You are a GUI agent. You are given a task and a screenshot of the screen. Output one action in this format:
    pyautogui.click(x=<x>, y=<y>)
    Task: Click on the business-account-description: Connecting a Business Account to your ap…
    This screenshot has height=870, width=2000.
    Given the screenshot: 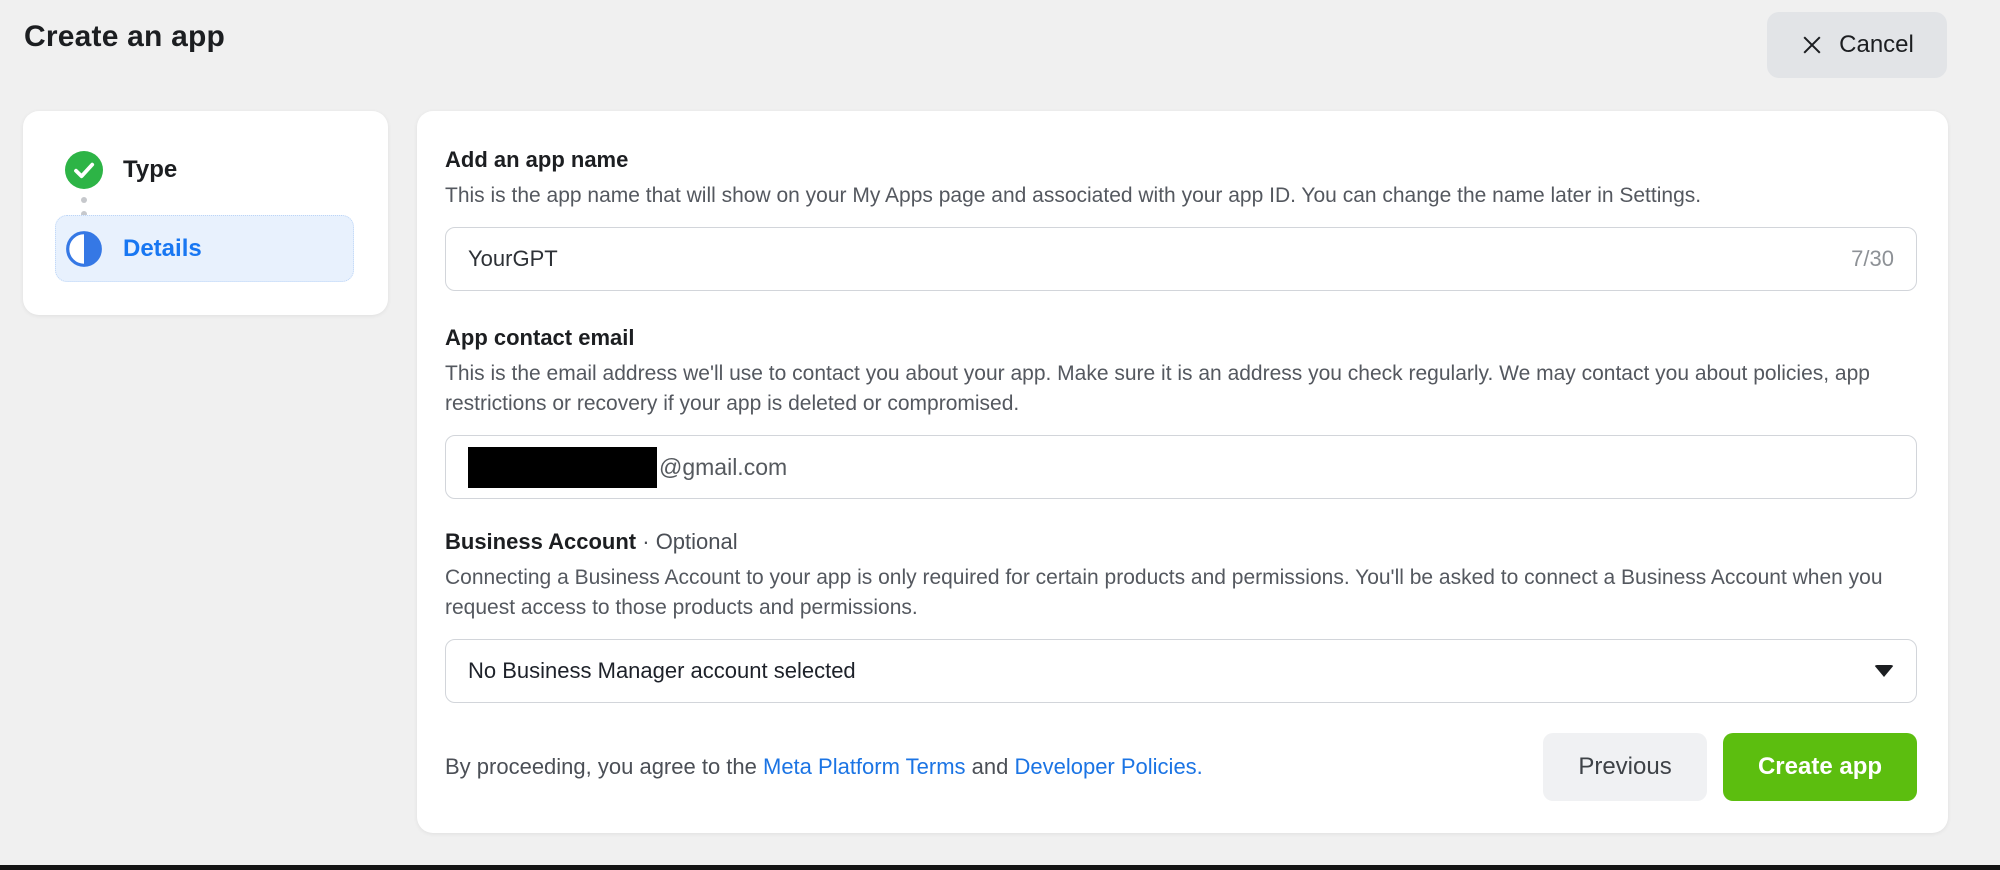 What is the action you would take?
    pyautogui.click(x=1164, y=592)
    